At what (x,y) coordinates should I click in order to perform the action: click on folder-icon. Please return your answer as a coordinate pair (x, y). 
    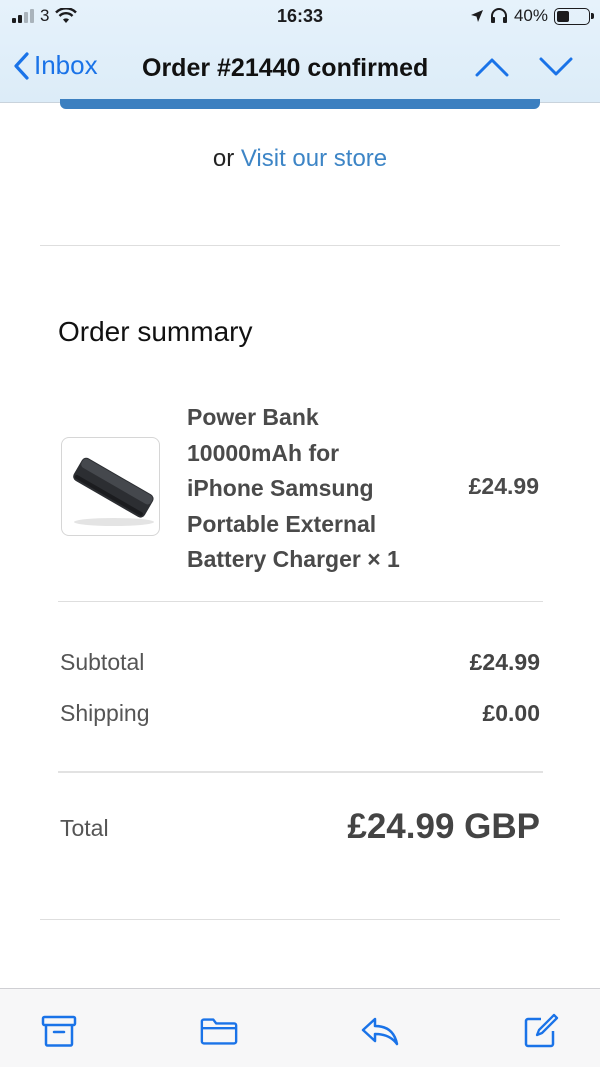
    Looking at the image, I should click on (219, 1031).